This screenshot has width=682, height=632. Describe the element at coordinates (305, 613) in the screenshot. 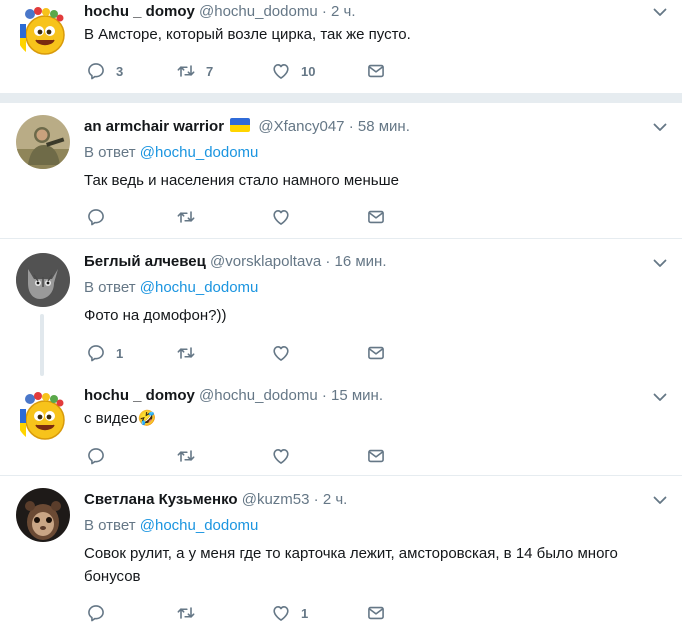

I see `like-count: 1` at that location.